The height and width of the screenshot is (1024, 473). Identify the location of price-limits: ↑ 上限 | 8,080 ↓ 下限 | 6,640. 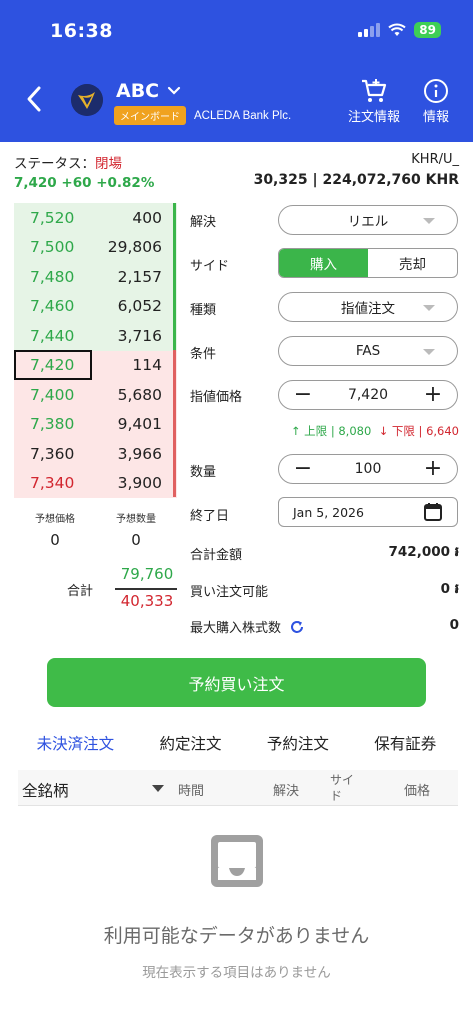
(375, 431).